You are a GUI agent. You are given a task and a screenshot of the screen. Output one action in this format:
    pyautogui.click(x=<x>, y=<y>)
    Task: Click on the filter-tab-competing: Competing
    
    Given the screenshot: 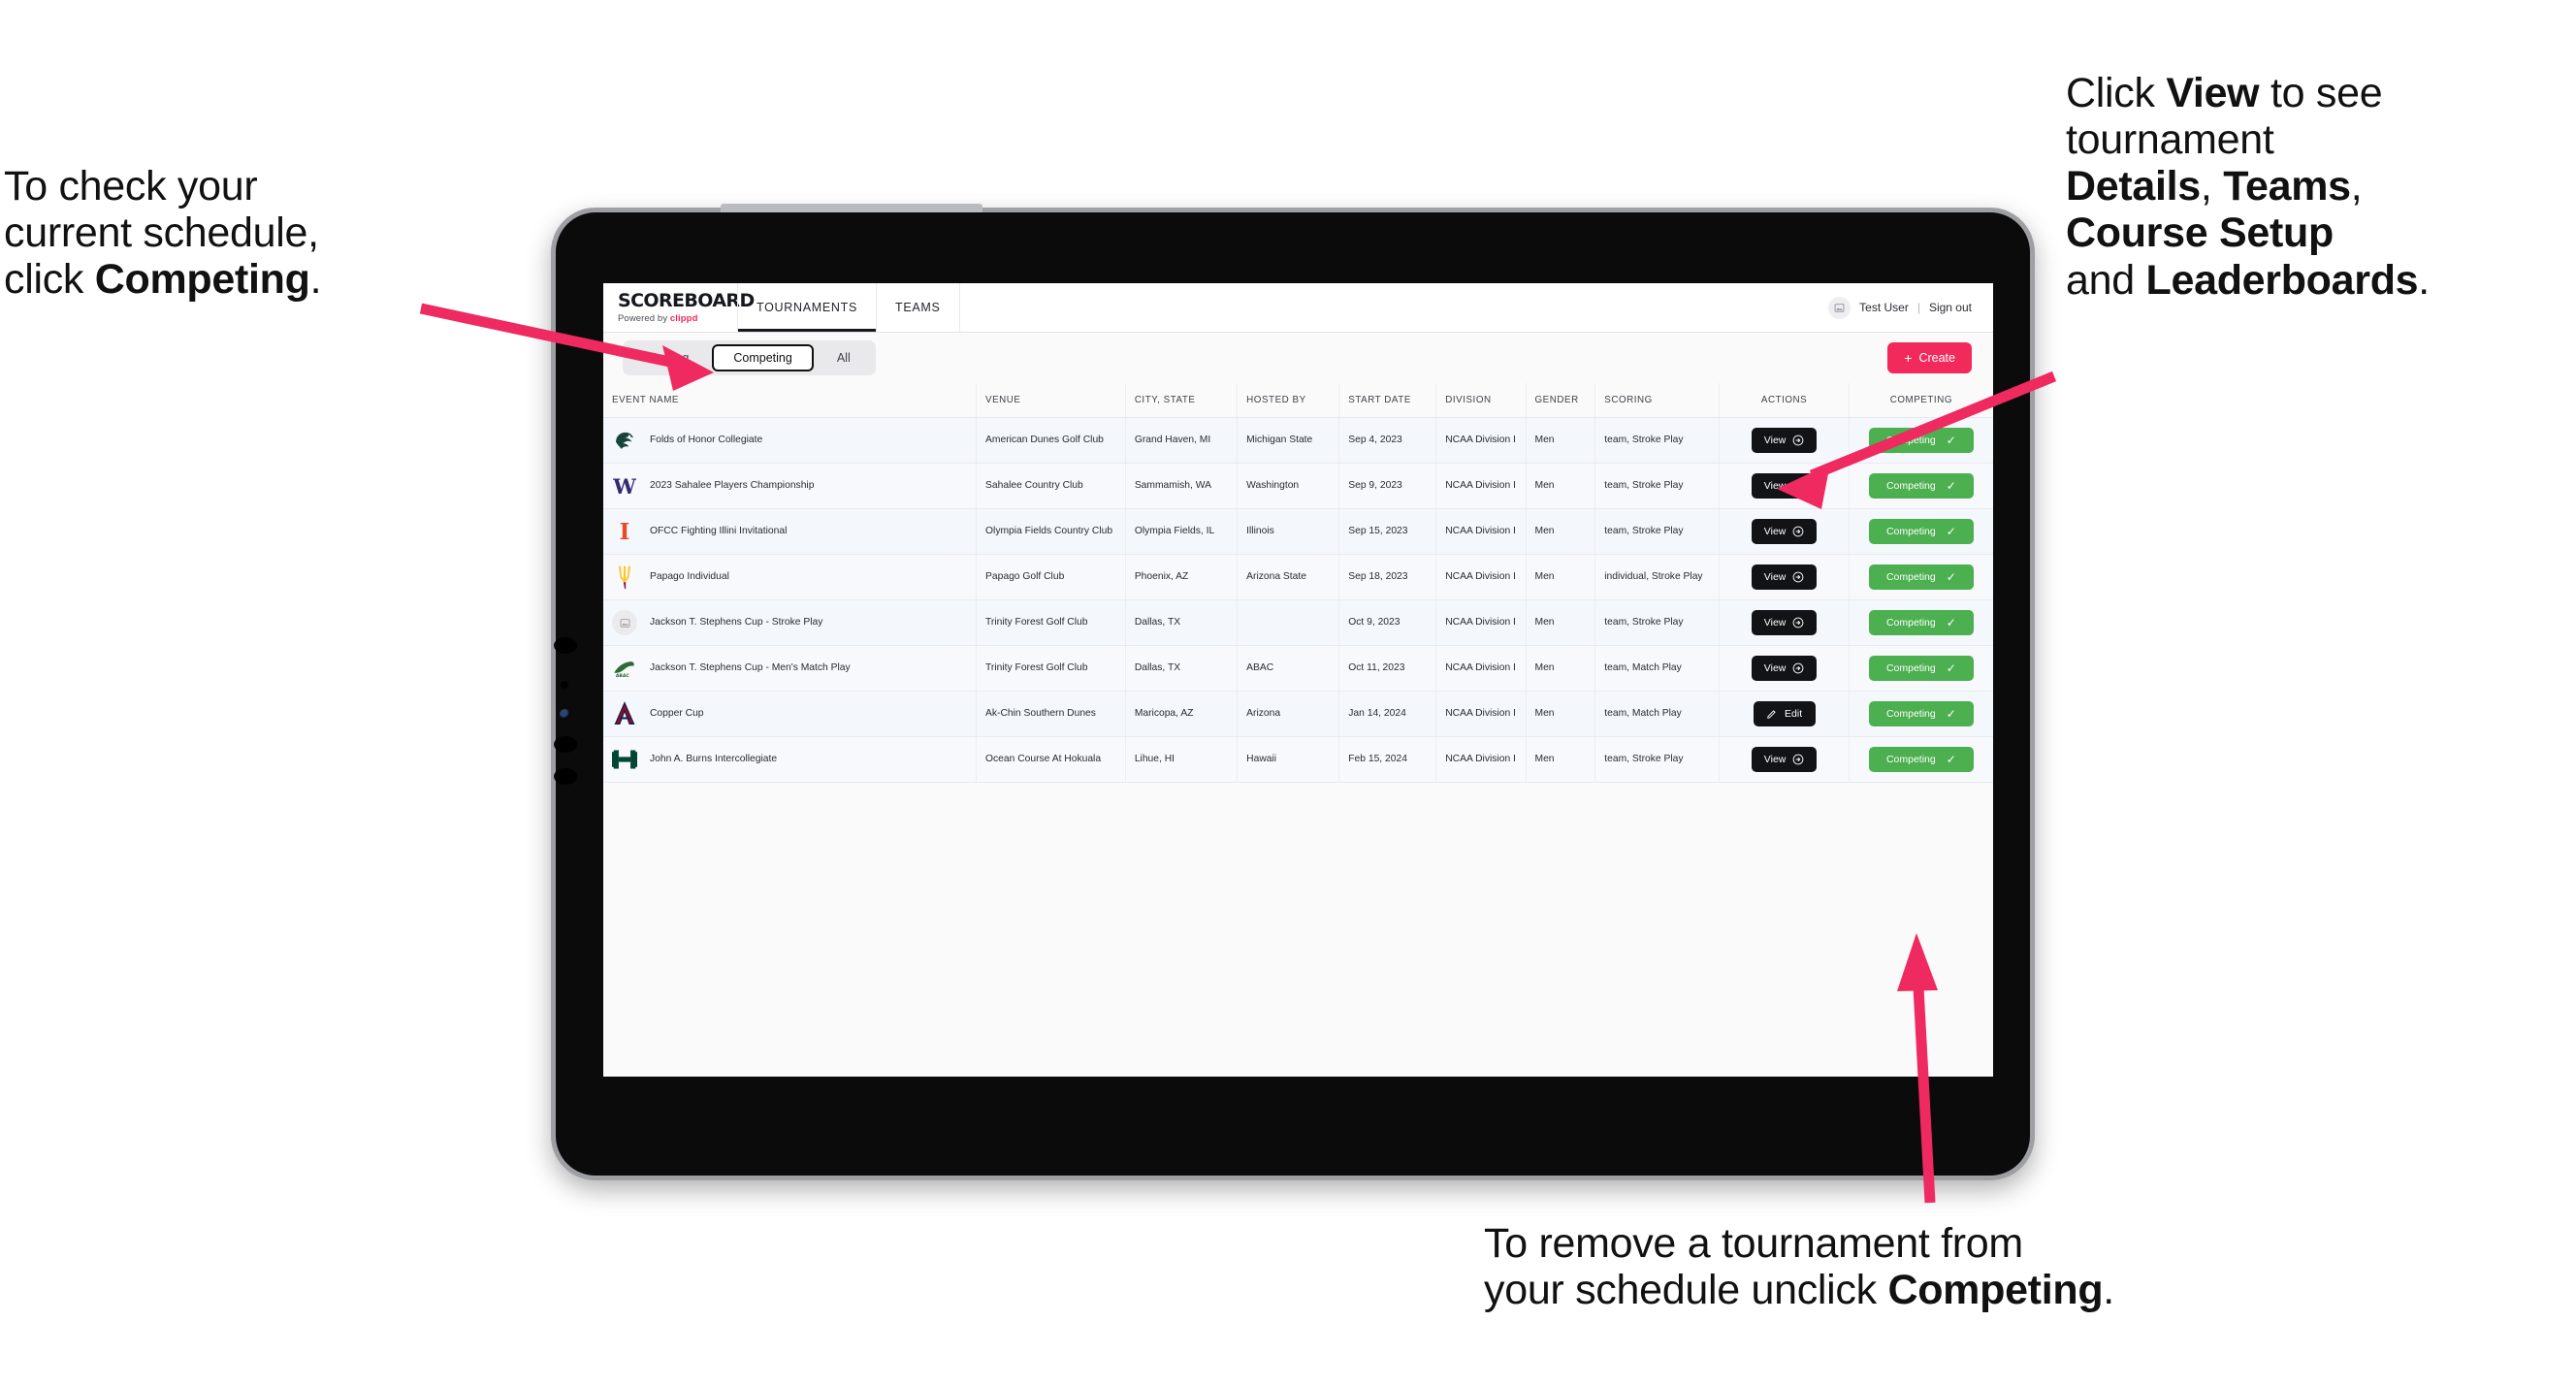 What is the action you would take?
    pyautogui.click(x=763, y=357)
    